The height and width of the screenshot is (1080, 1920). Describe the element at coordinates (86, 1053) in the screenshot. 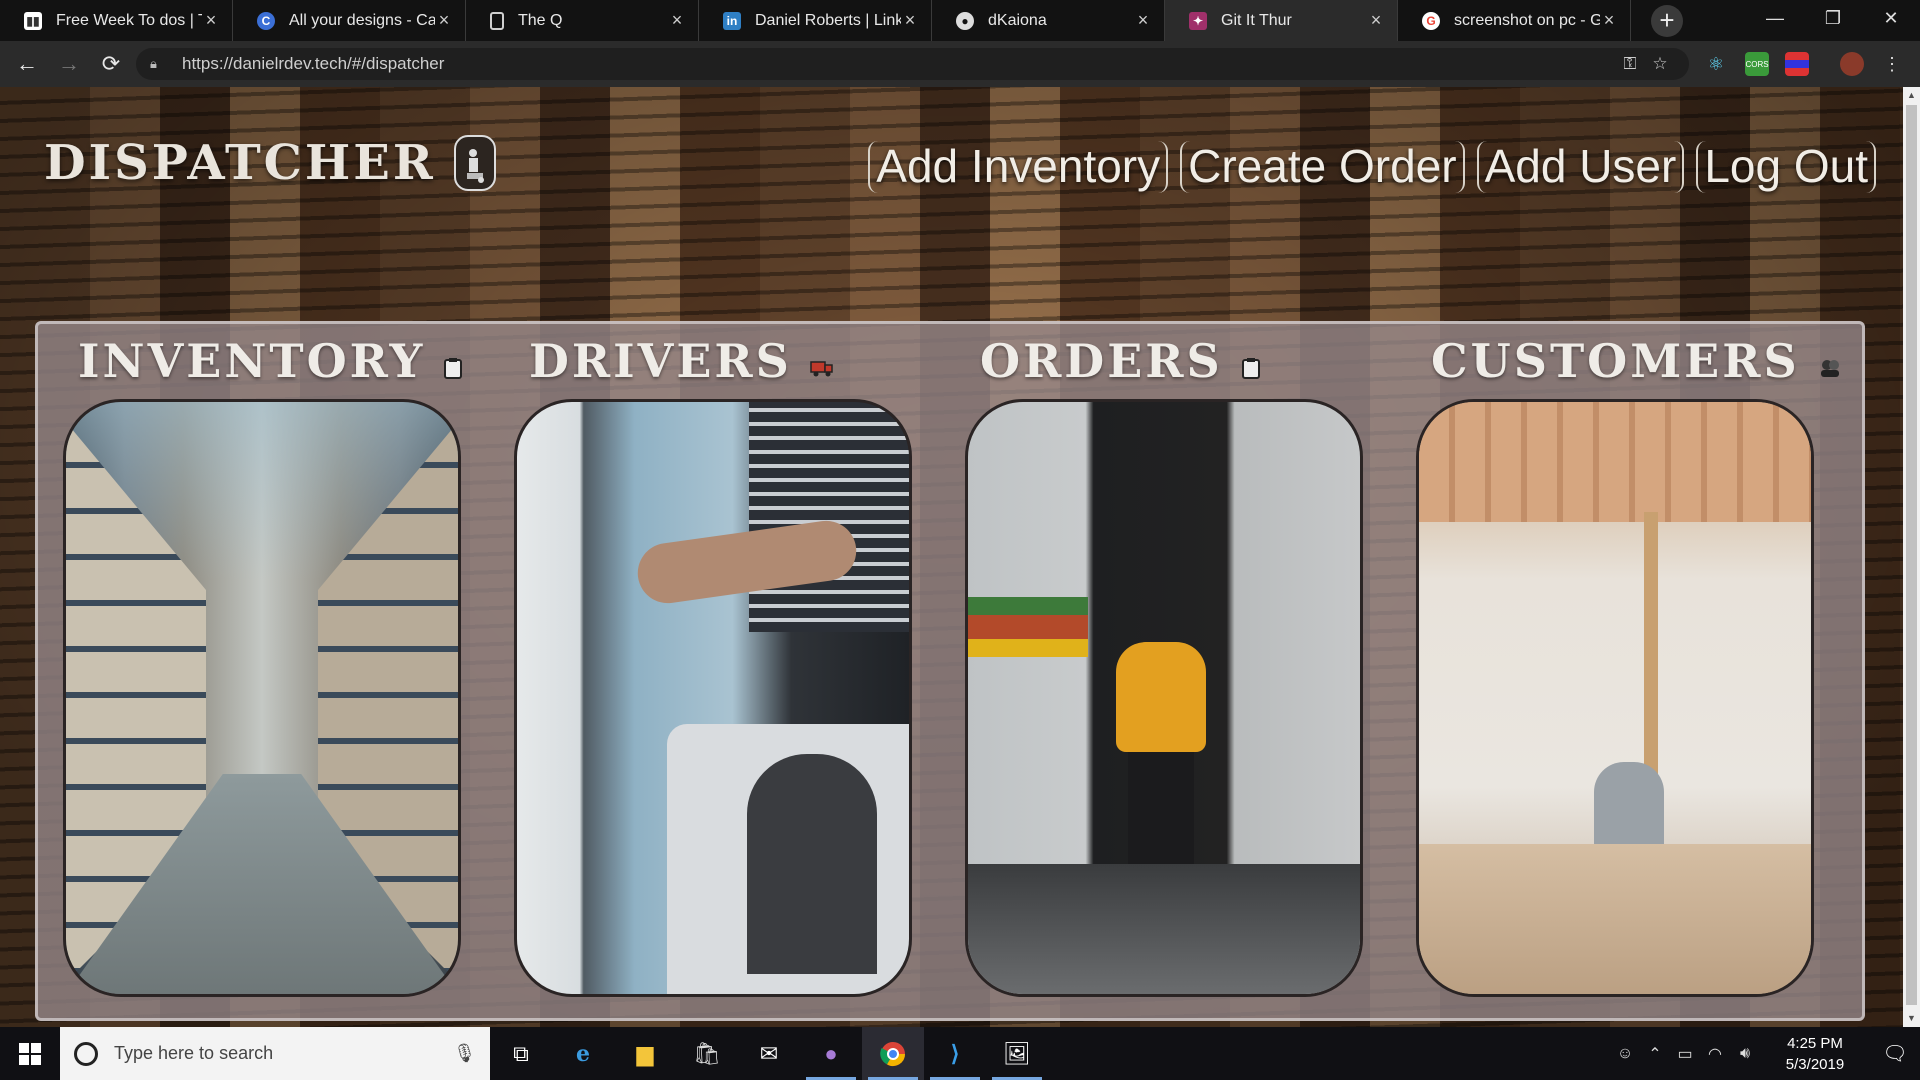

I see `cortana-icon` at that location.